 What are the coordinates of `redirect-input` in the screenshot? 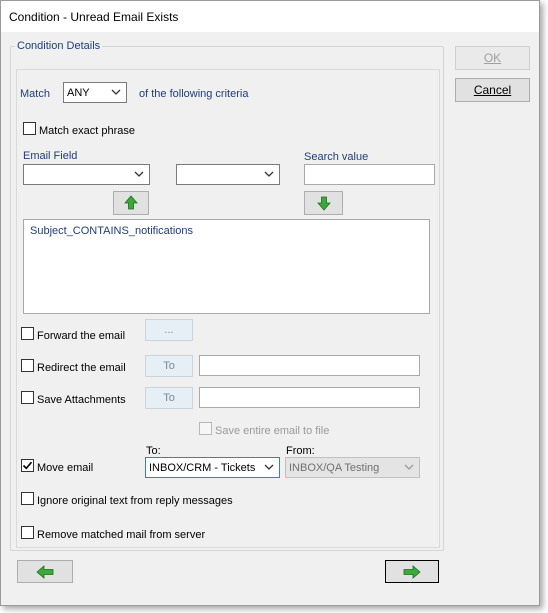 It's located at (309, 365).